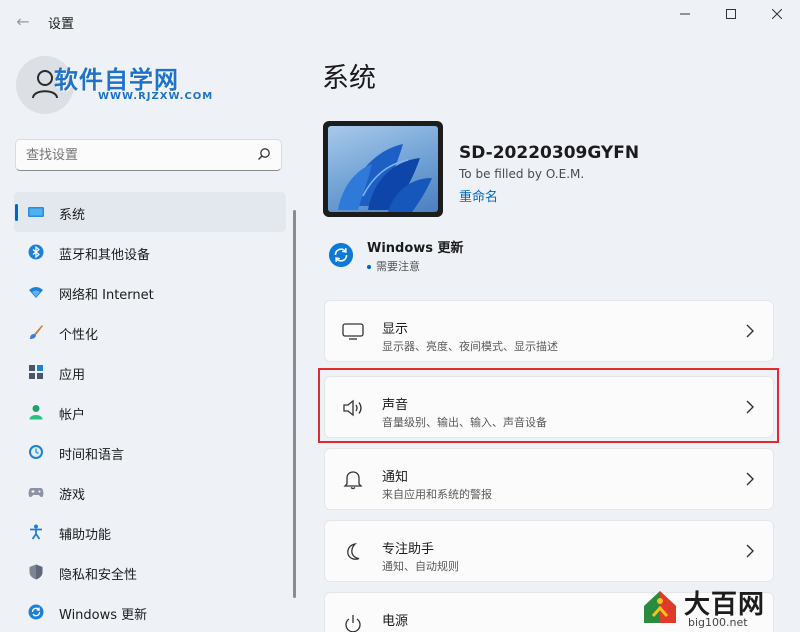  Describe the element at coordinates (72, 215) in the screenshot. I see `sidebar-item-label: 系统` at that location.